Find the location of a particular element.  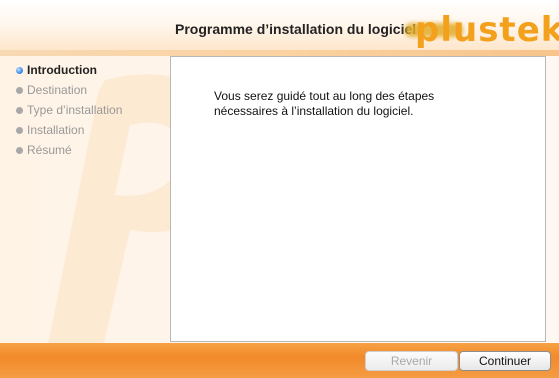

sidebar-step-installation: Installation is located at coordinates (91, 131).